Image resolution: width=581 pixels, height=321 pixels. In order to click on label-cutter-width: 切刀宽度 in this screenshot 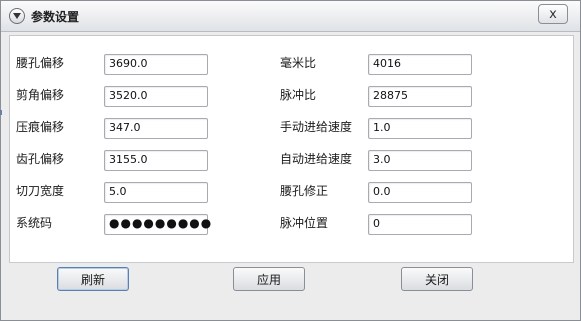, I will do `click(40, 191)`.